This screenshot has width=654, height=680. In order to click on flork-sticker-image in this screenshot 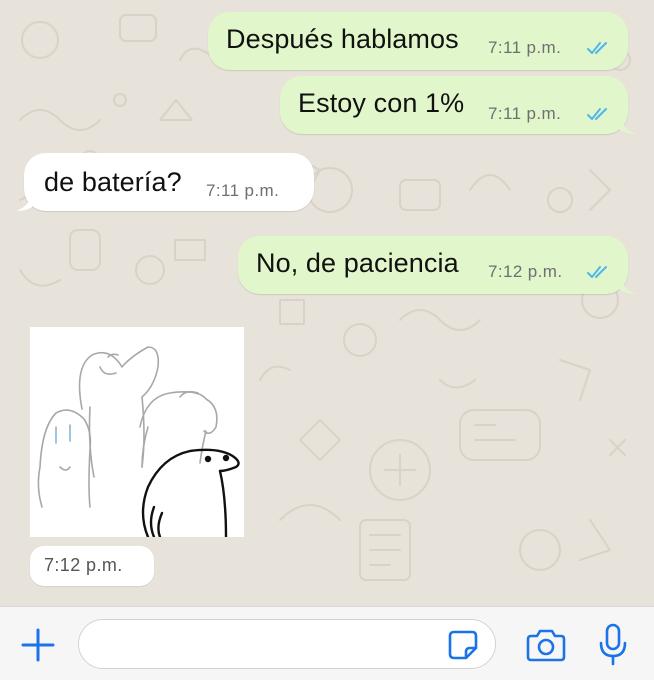, I will do `click(138, 442)`.